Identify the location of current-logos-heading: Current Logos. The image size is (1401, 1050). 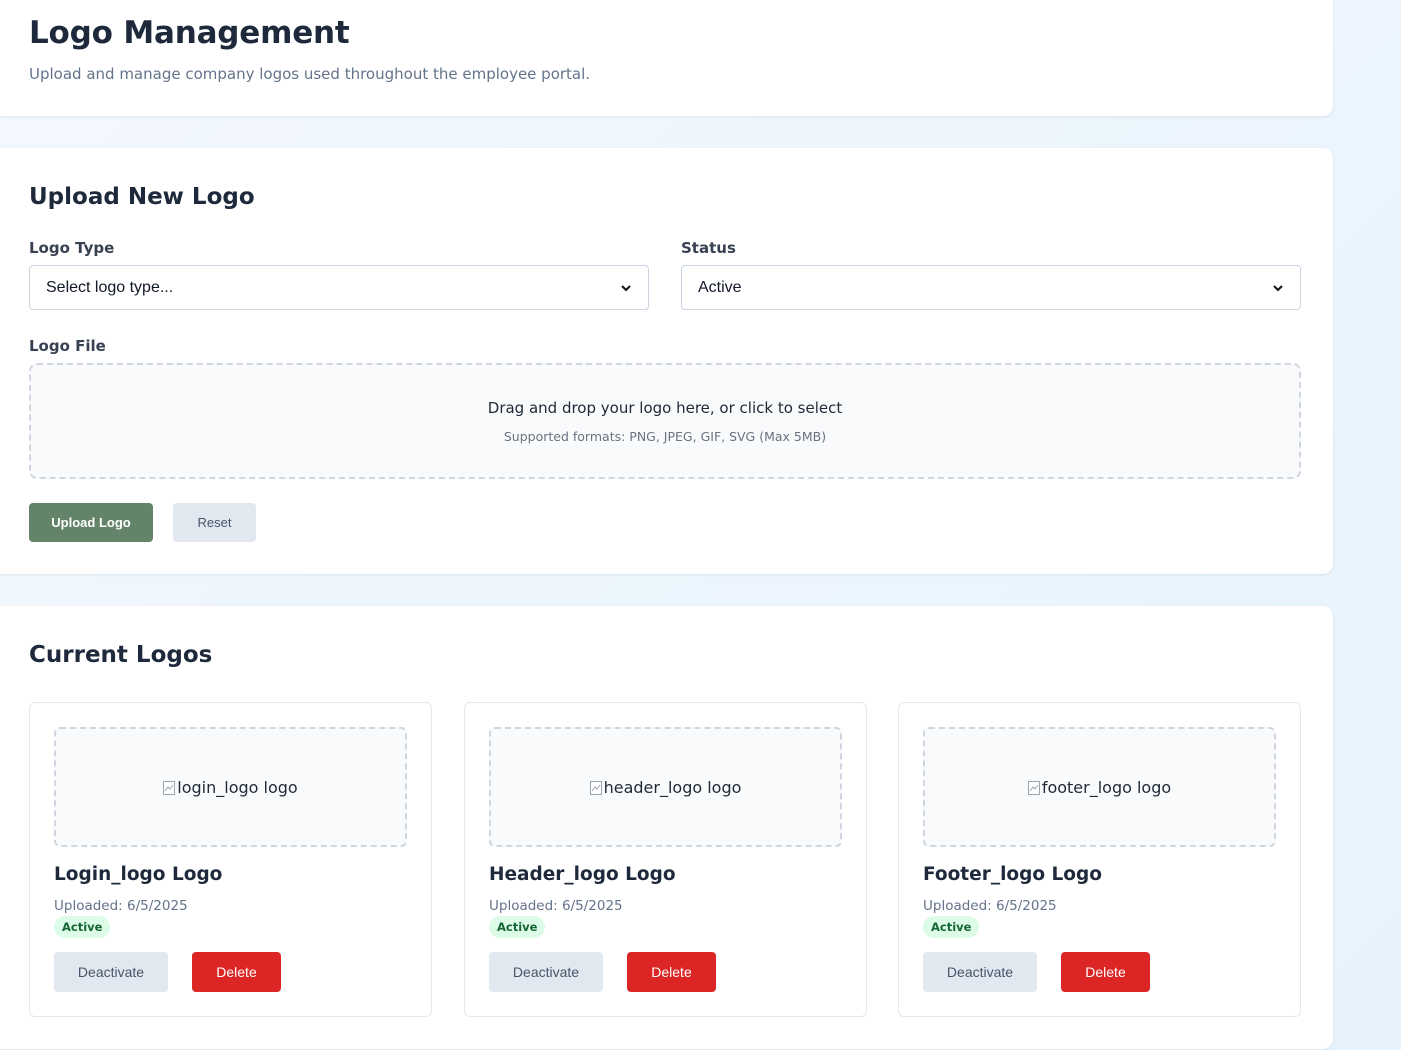
(121, 655).